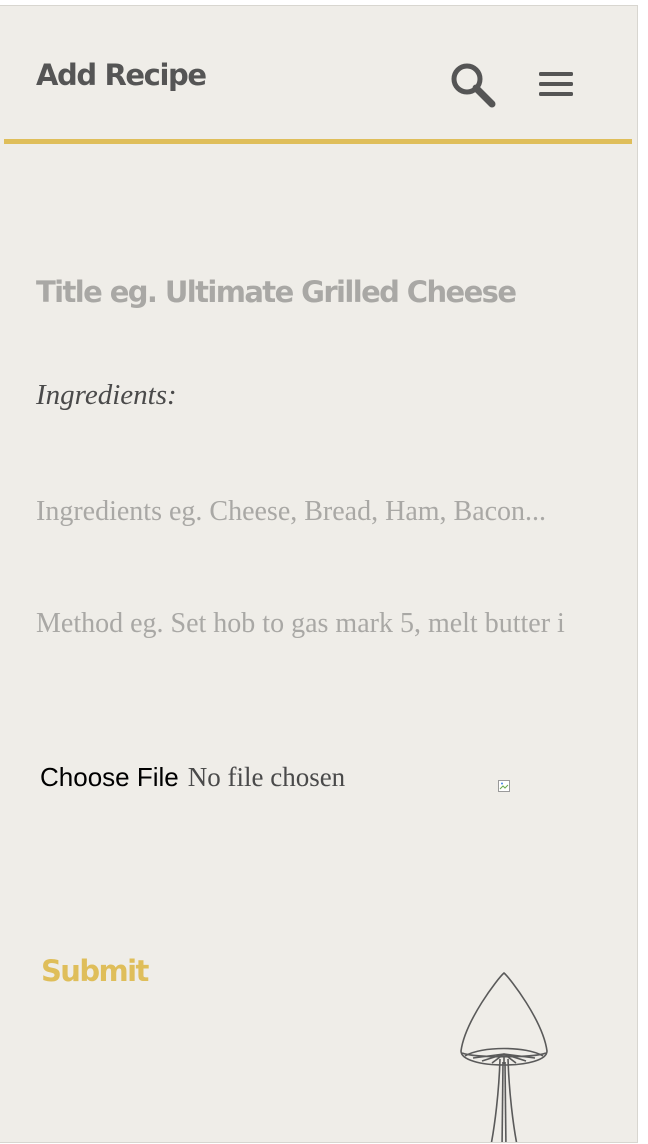 The image size is (648, 1144). What do you see at coordinates (319, 512) in the screenshot?
I see `ingredients-input` at bounding box center [319, 512].